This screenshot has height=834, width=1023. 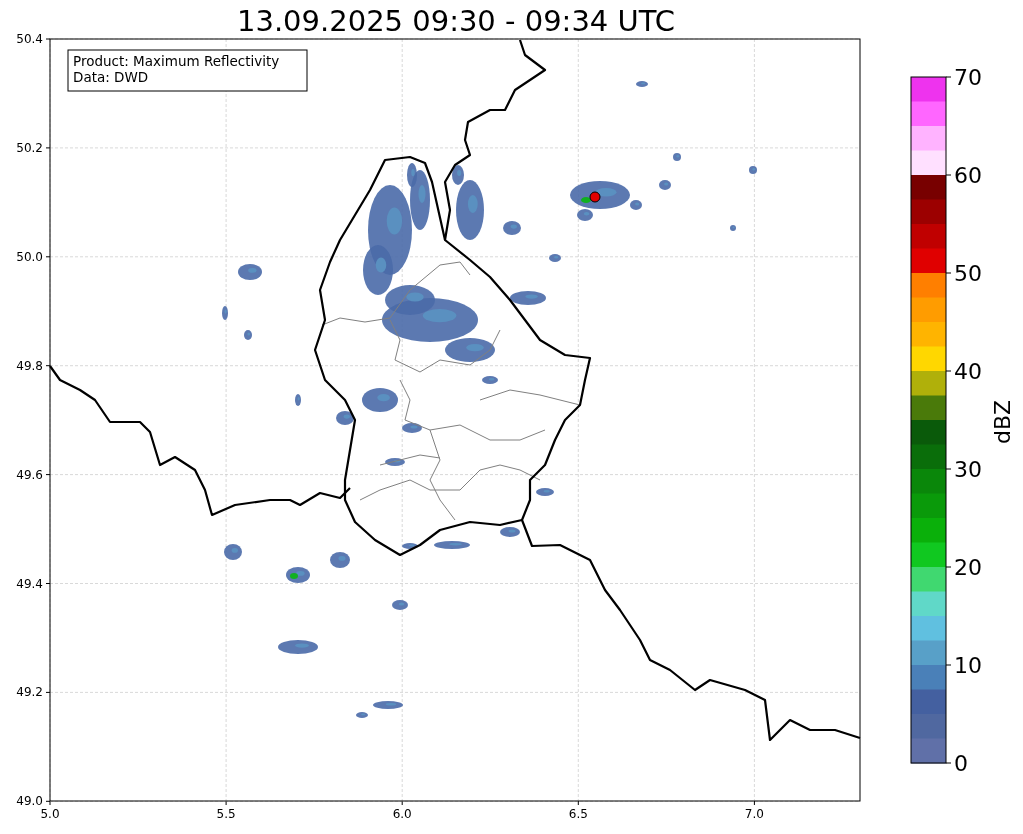 What do you see at coordinates (968, 77) in the screenshot?
I see `colorbar-tick-label: 70` at bounding box center [968, 77].